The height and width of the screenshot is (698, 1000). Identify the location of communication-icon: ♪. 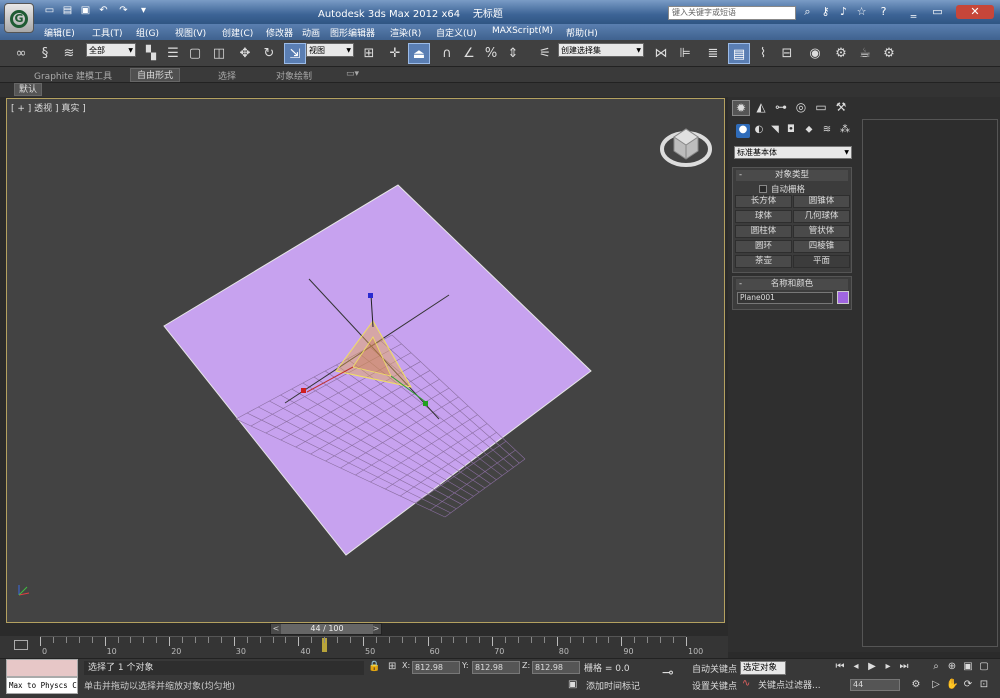
(843, 12).